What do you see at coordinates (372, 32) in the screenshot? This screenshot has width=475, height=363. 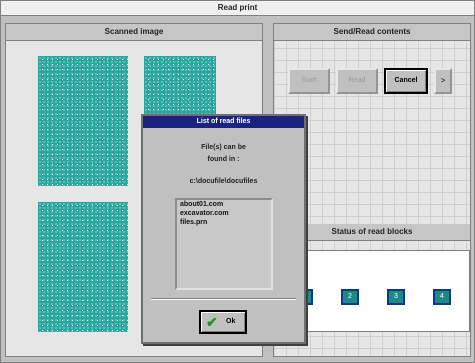 I see `send-read-title: Send/Read contents` at bounding box center [372, 32].